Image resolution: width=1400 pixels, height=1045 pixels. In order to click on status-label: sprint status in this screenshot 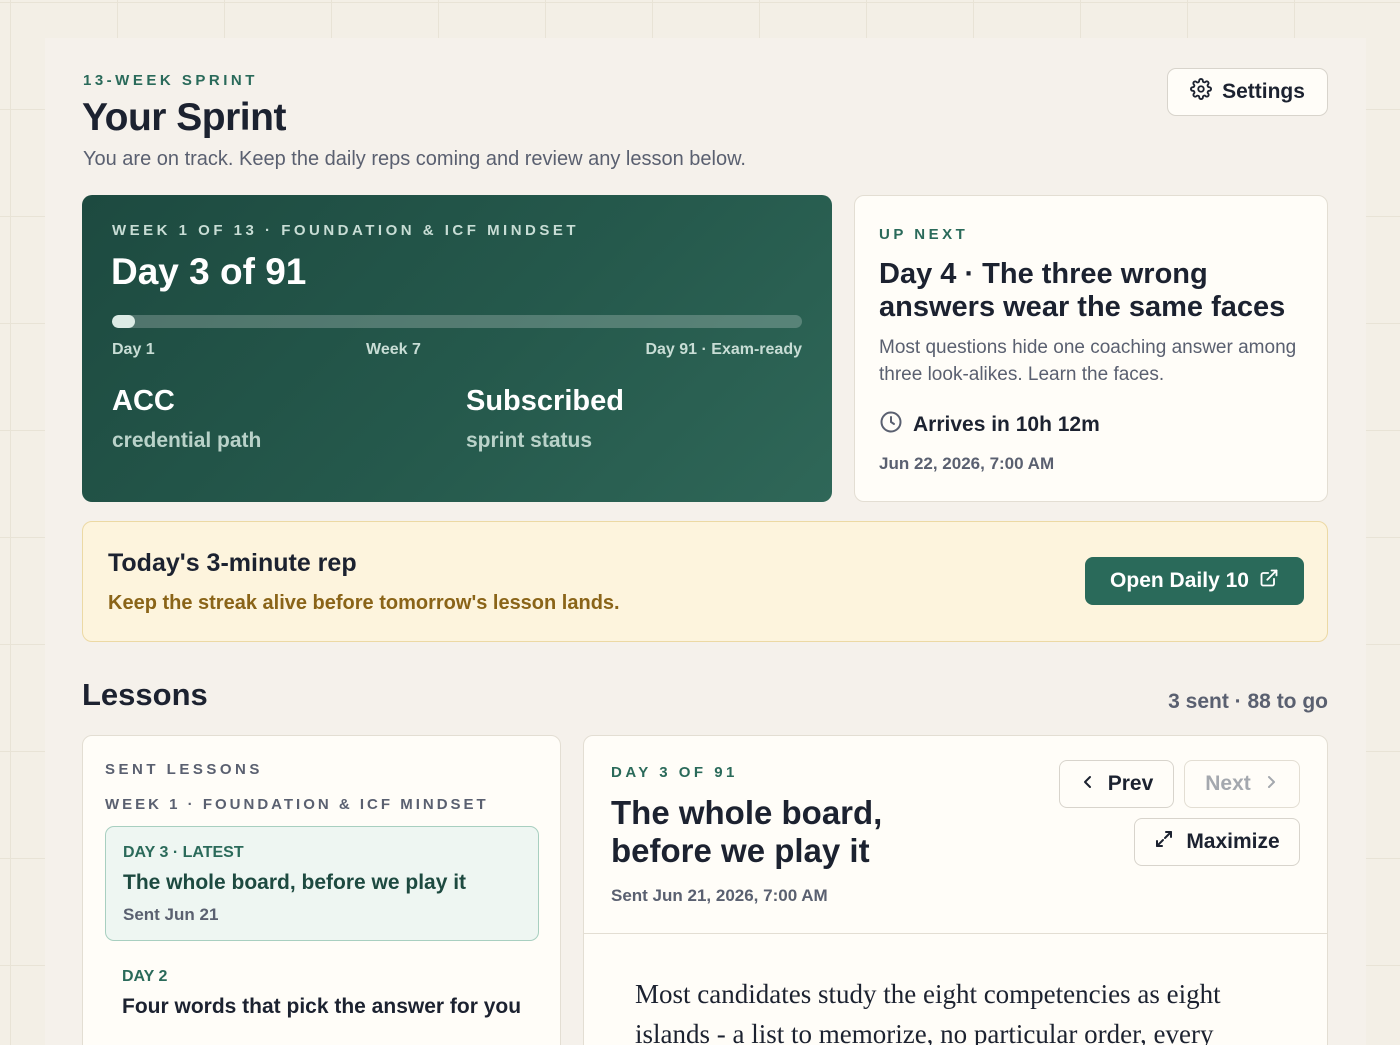, I will do `click(529, 440)`.